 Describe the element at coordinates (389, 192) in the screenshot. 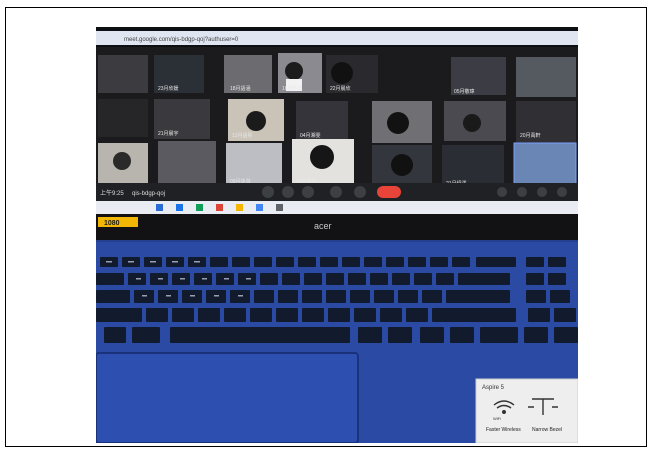

I see `end-call-icon` at that location.